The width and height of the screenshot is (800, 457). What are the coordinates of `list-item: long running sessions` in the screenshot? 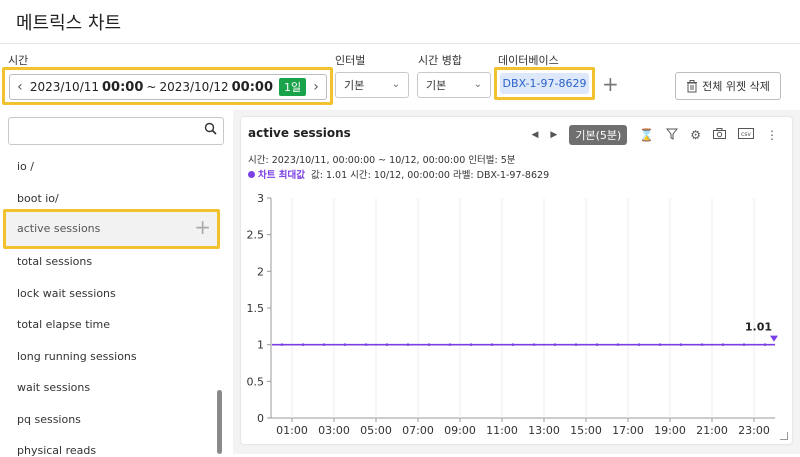 It's located at (77, 356).